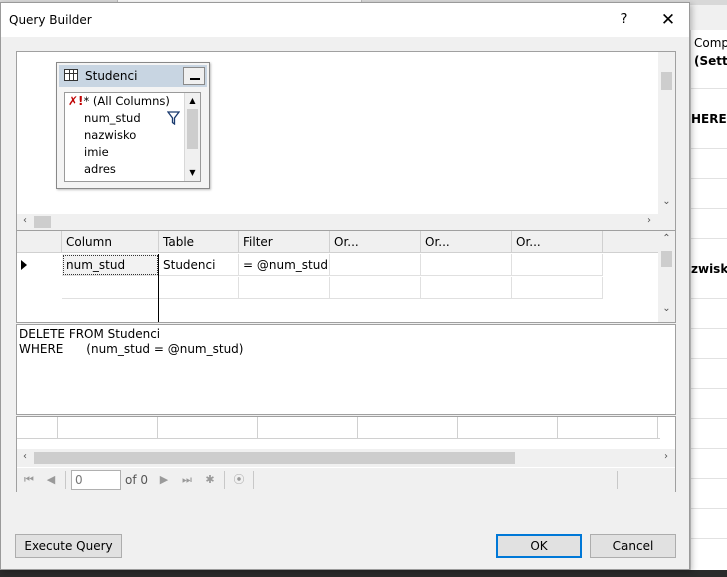  I want to click on column-list-scrollbar: ▲ ▼, so click(192, 137).